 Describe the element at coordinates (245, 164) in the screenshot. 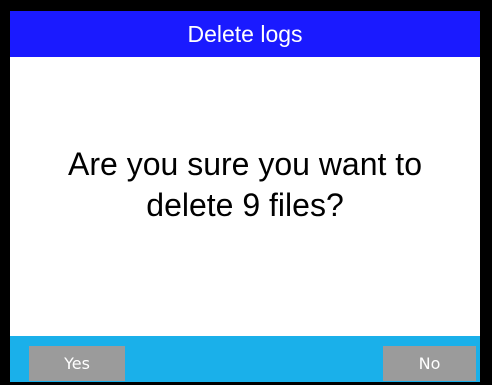

I see `message-line-1: Are you sure you want to` at that location.